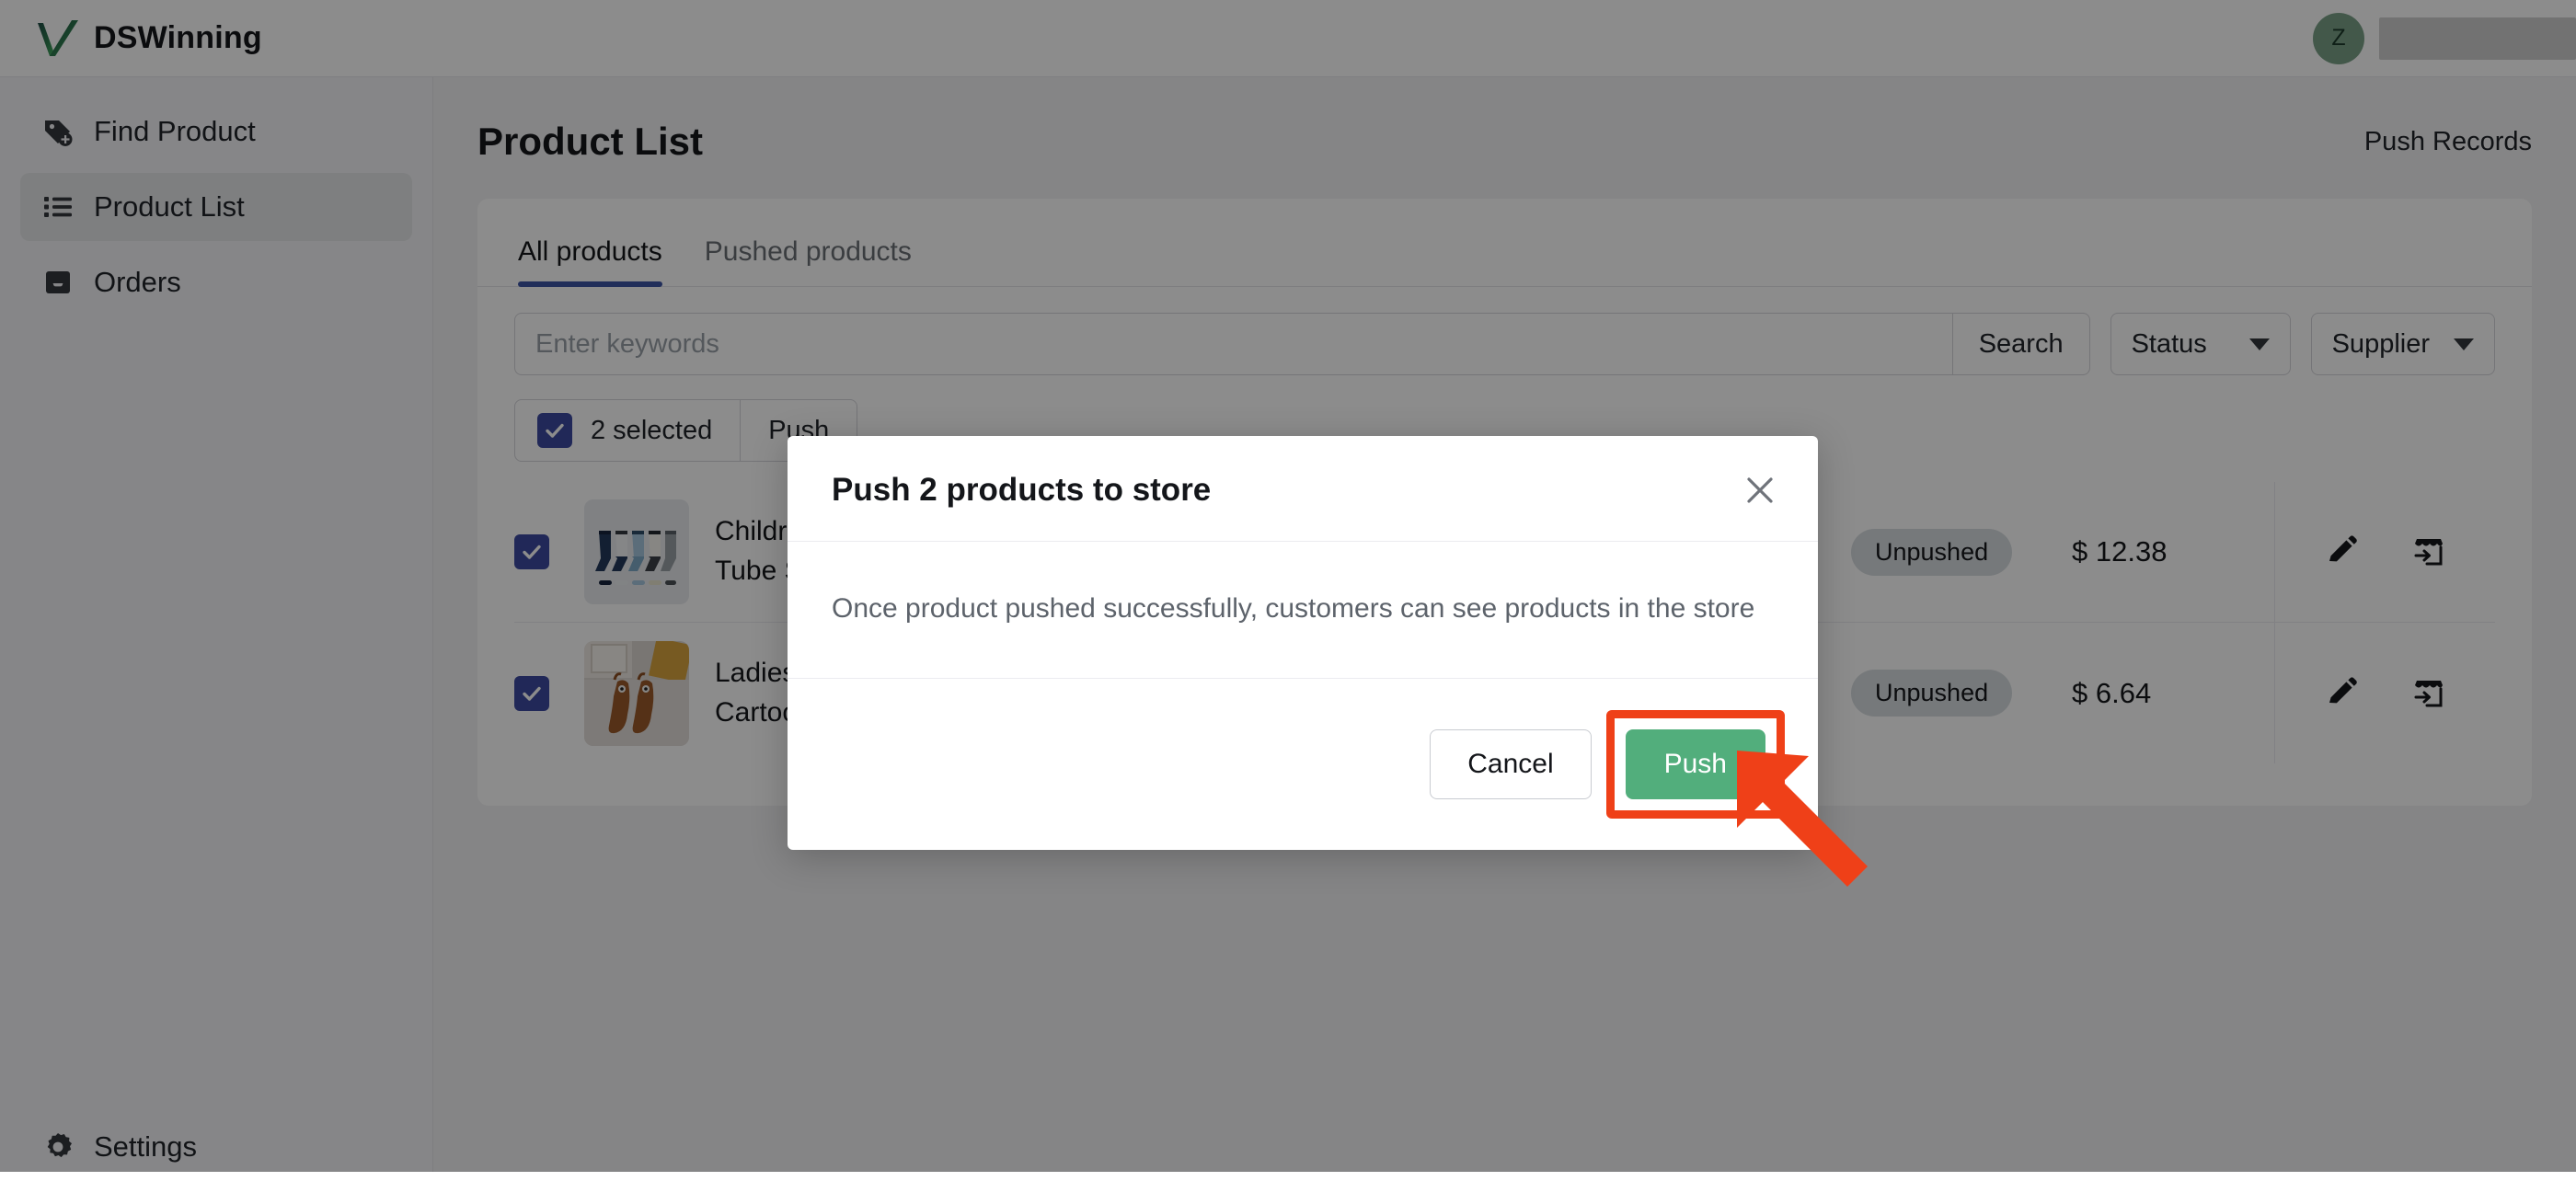  I want to click on push-button-highlight: Push, so click(1695, 764).